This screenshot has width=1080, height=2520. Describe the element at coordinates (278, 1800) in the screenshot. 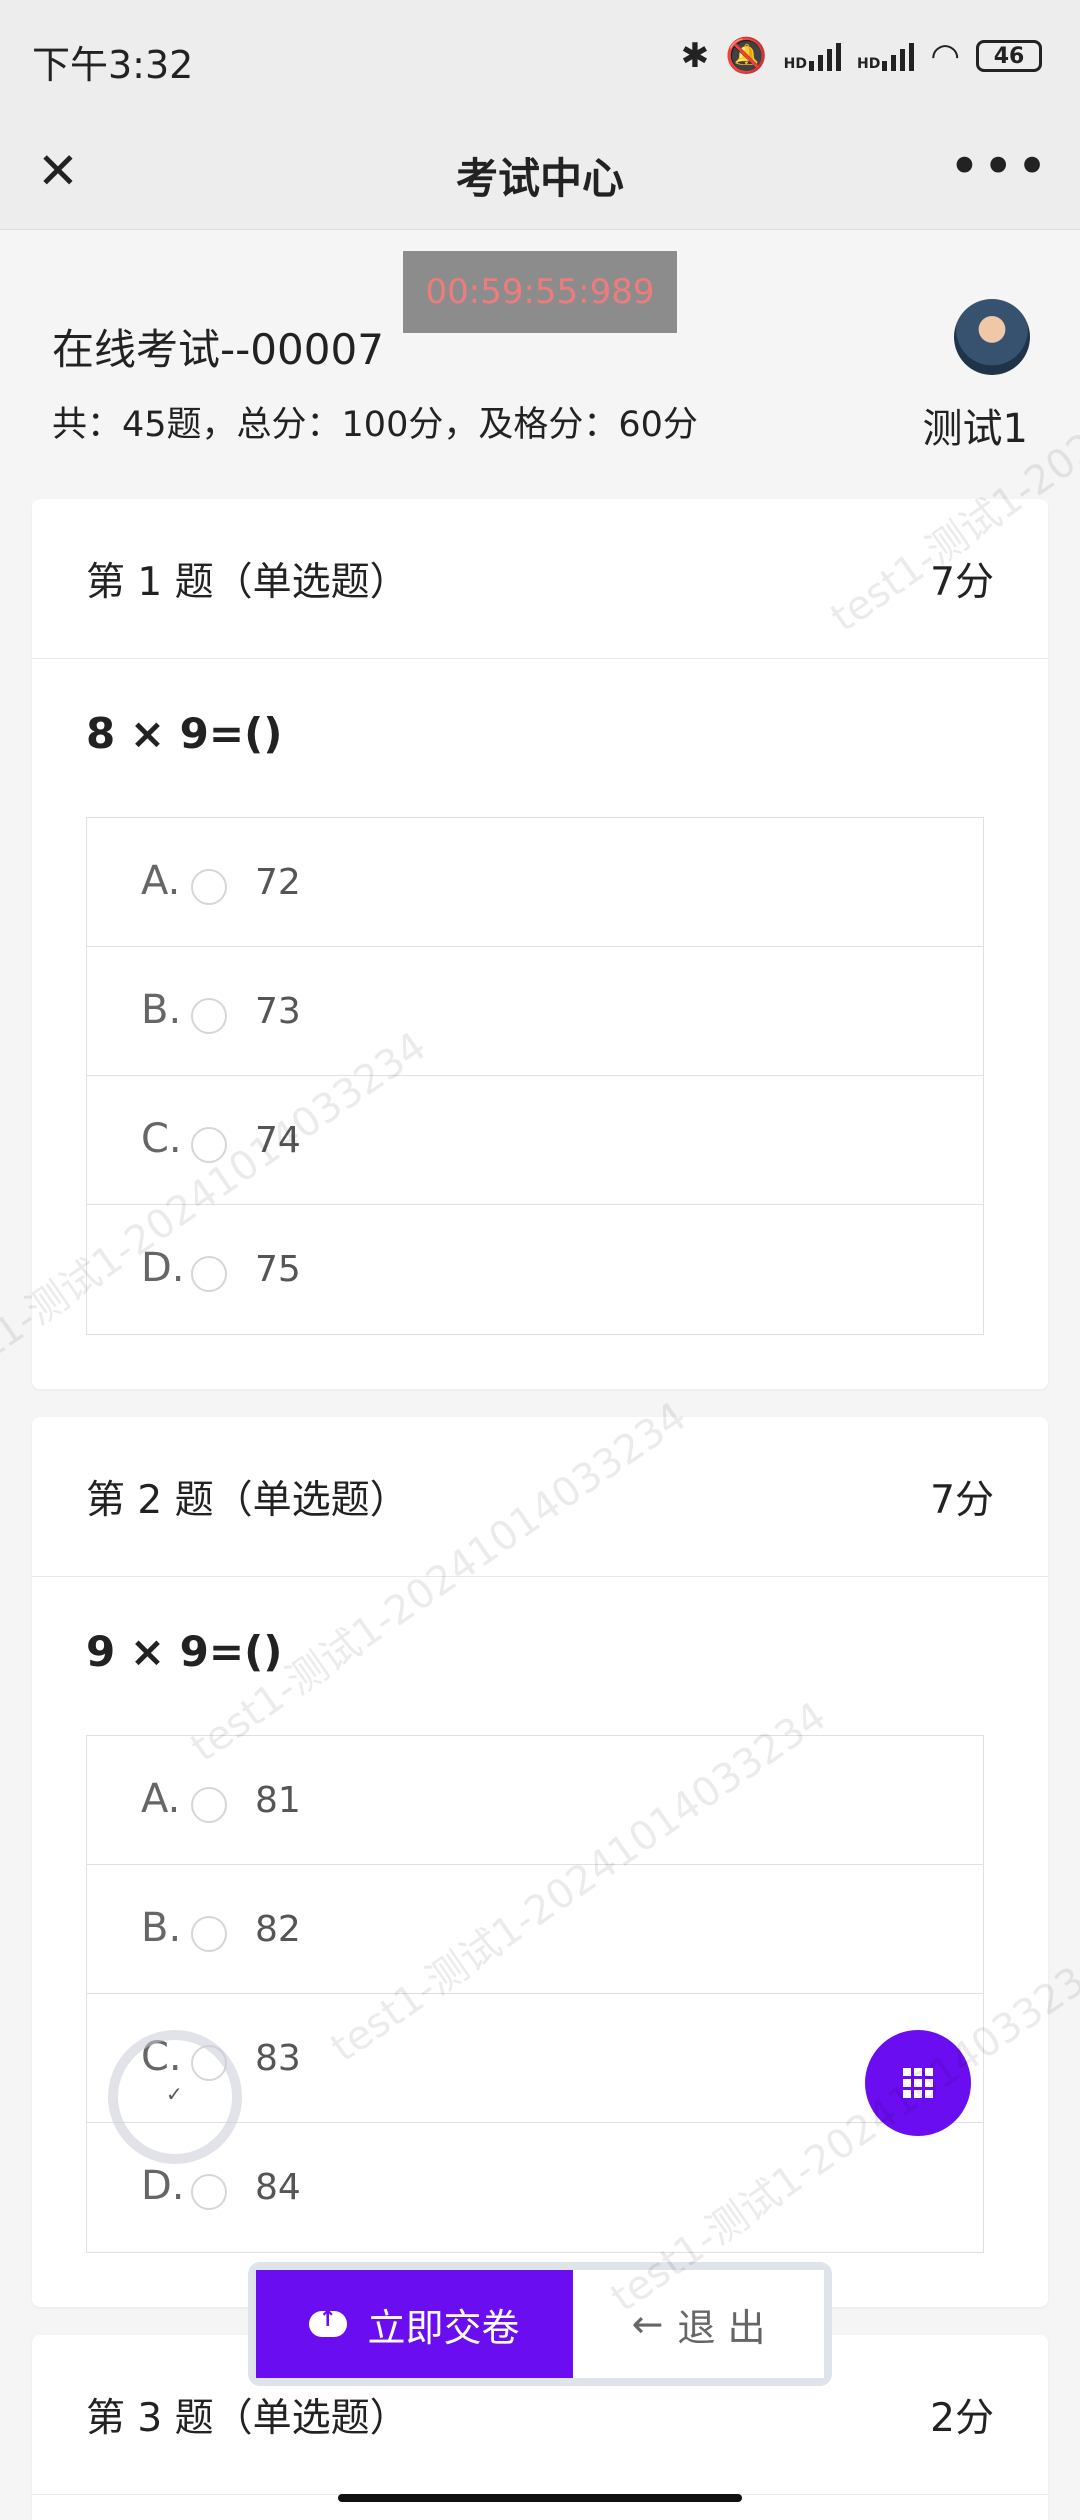

I see `option-value: 81` at that location.